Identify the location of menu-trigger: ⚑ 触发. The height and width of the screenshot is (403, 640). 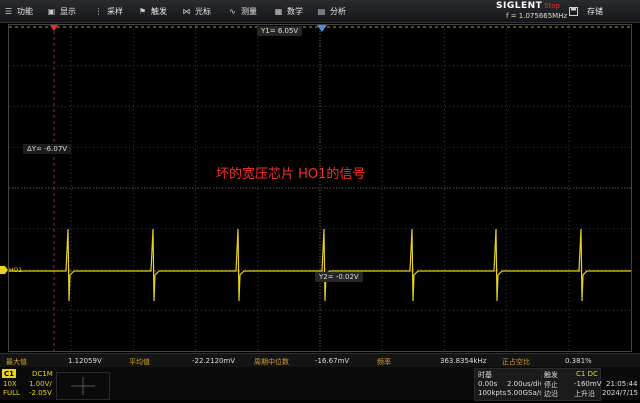
(152, 11).